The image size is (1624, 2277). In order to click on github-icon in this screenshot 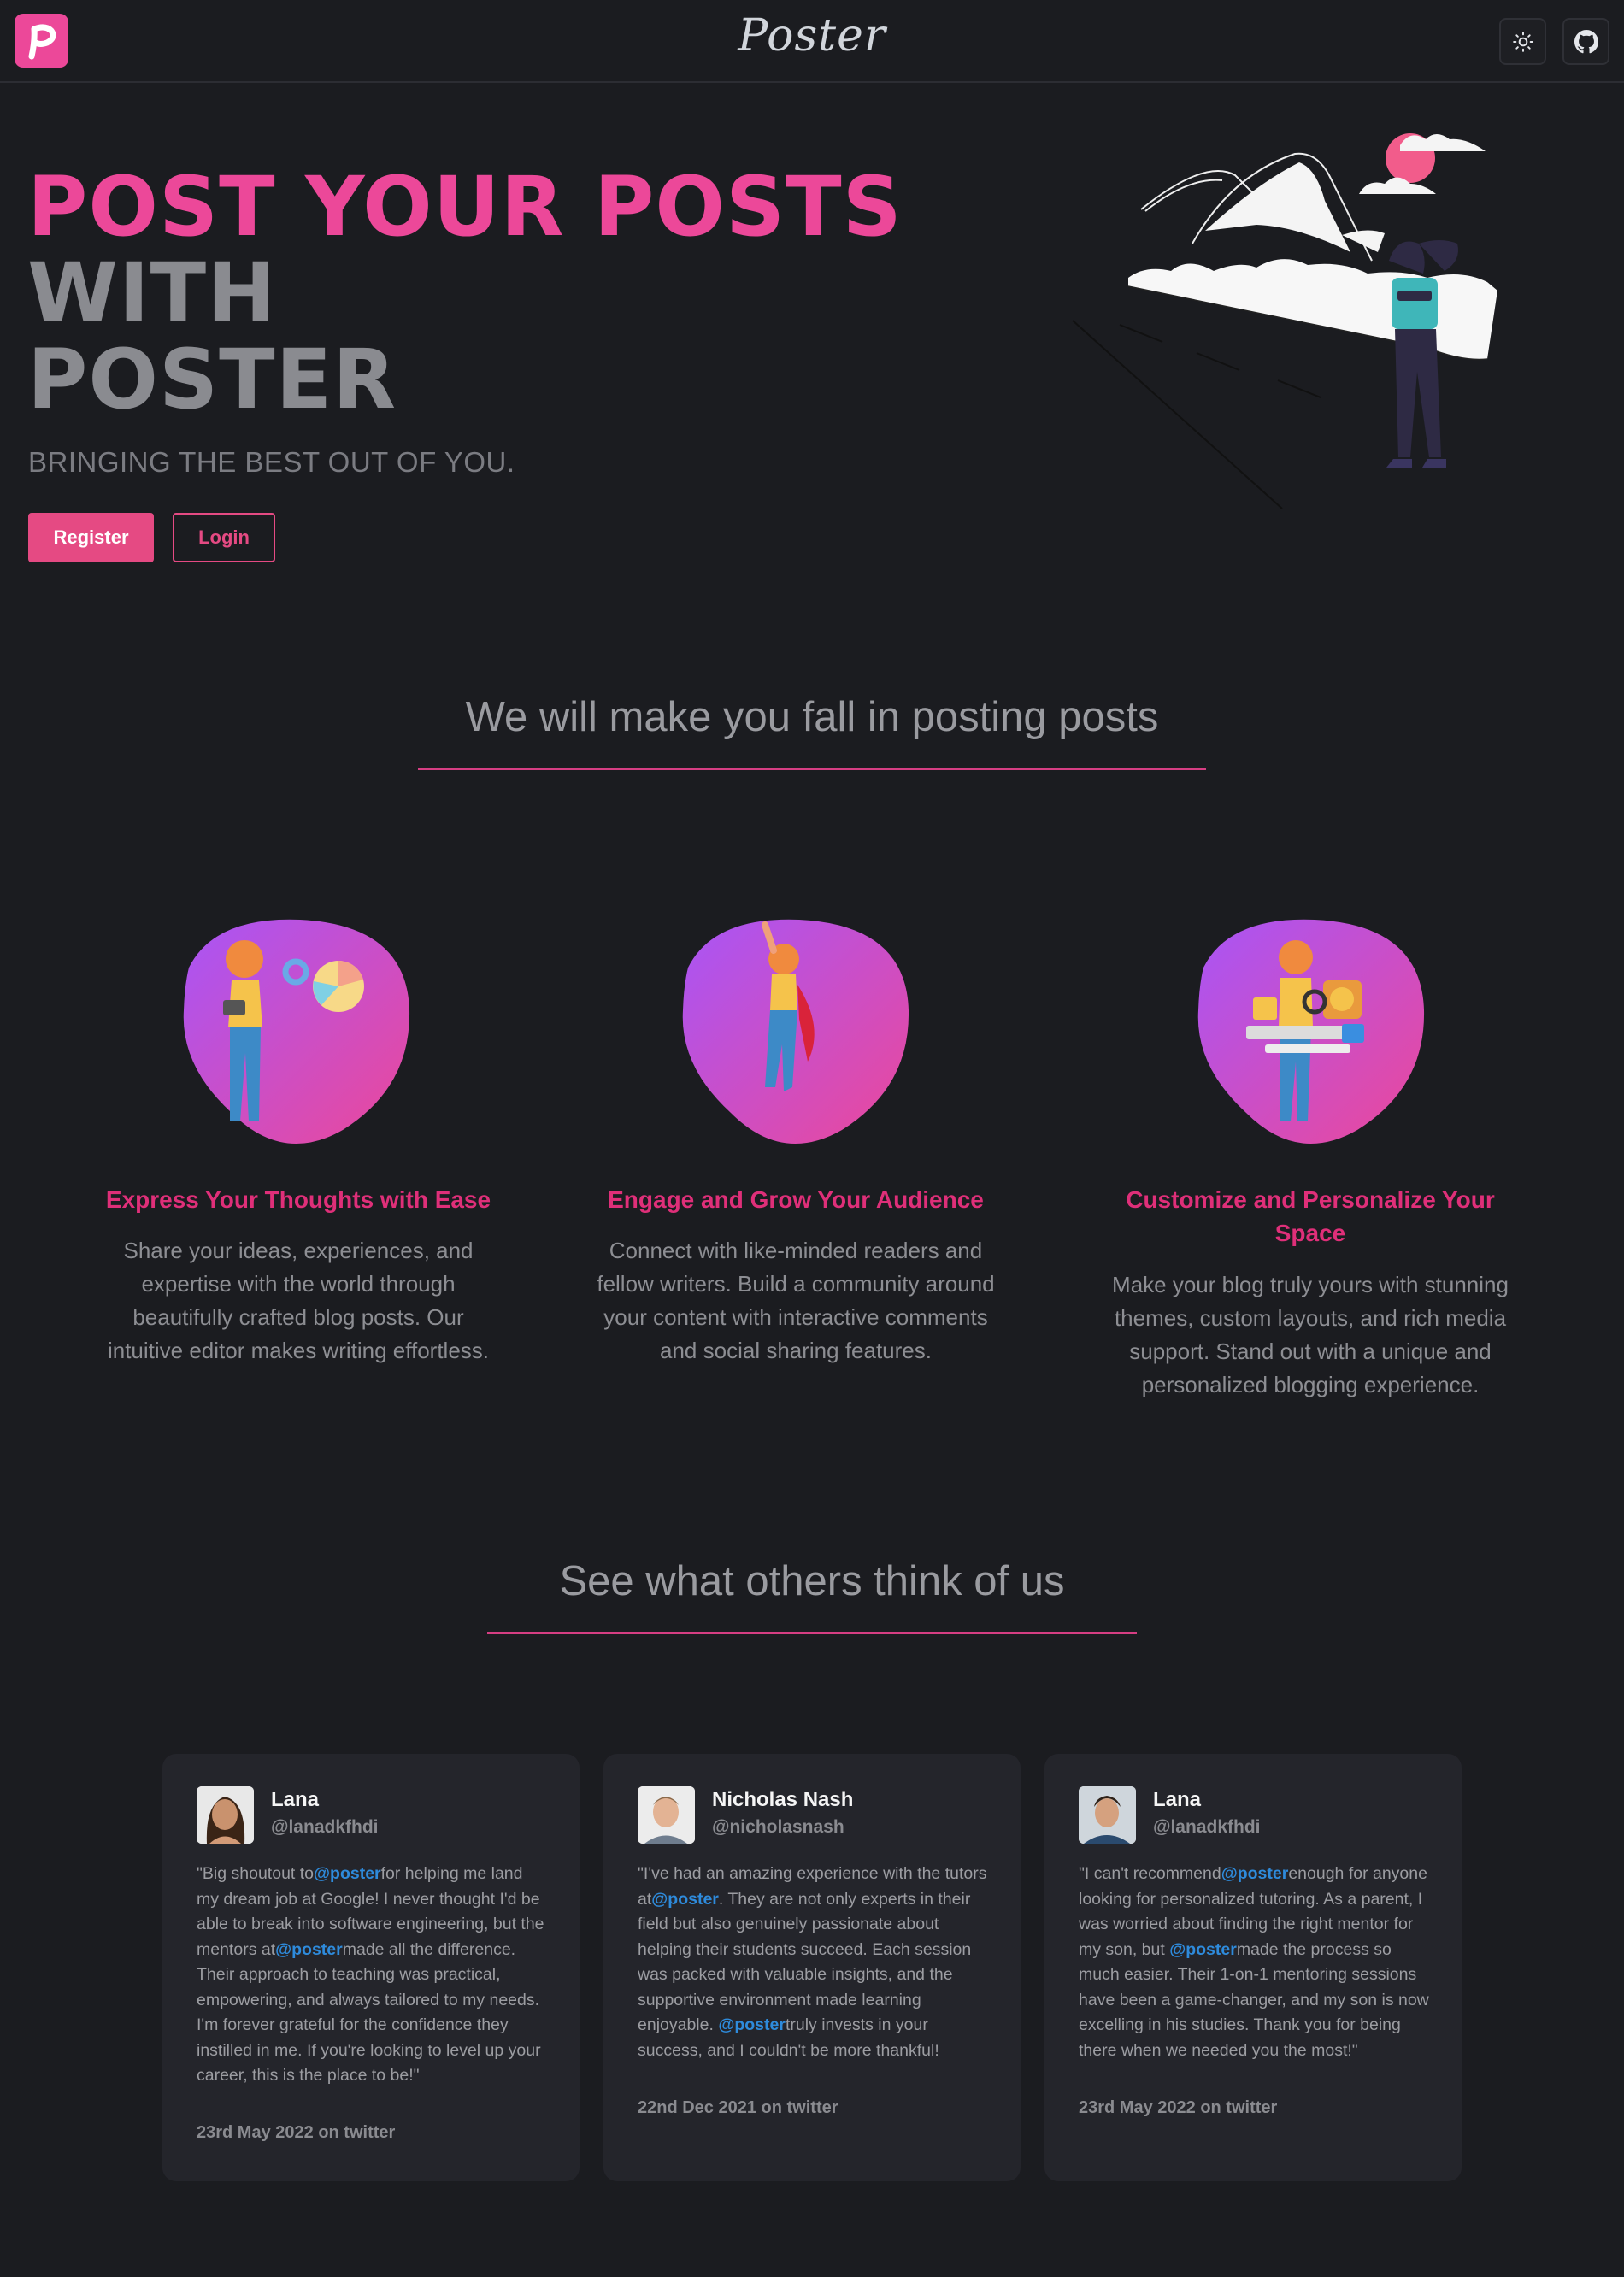, I will do `click(1586, 41)`.